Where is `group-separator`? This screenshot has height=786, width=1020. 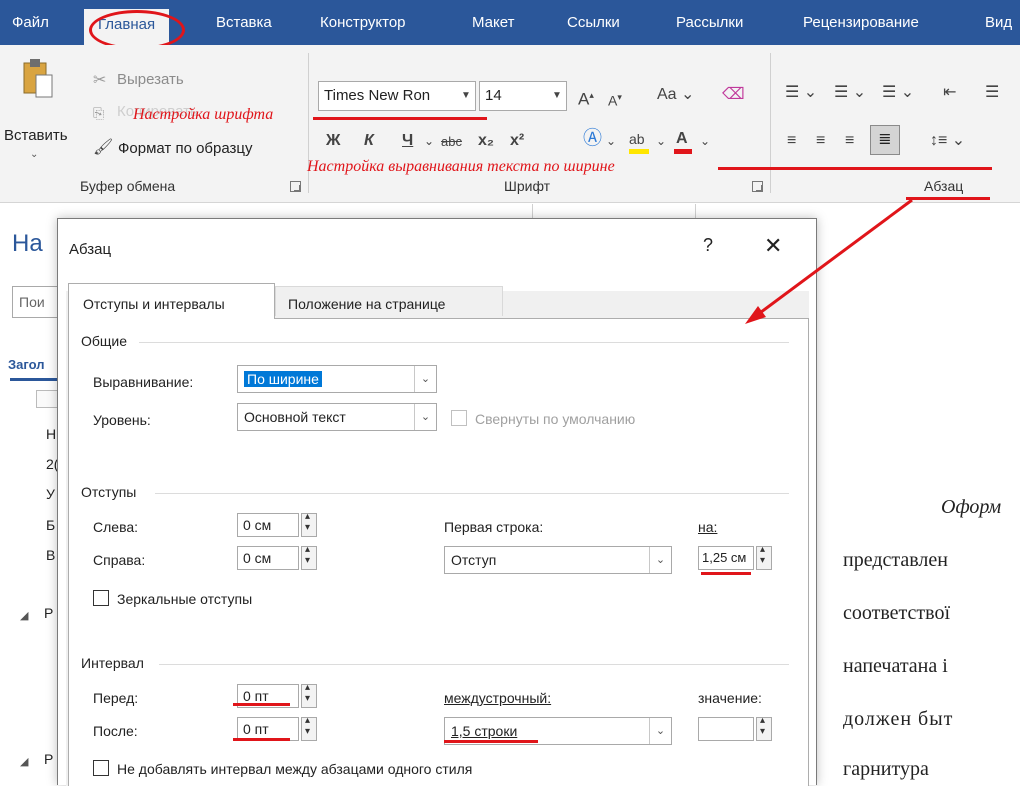 group-separator is located at coordinates (770, 123).